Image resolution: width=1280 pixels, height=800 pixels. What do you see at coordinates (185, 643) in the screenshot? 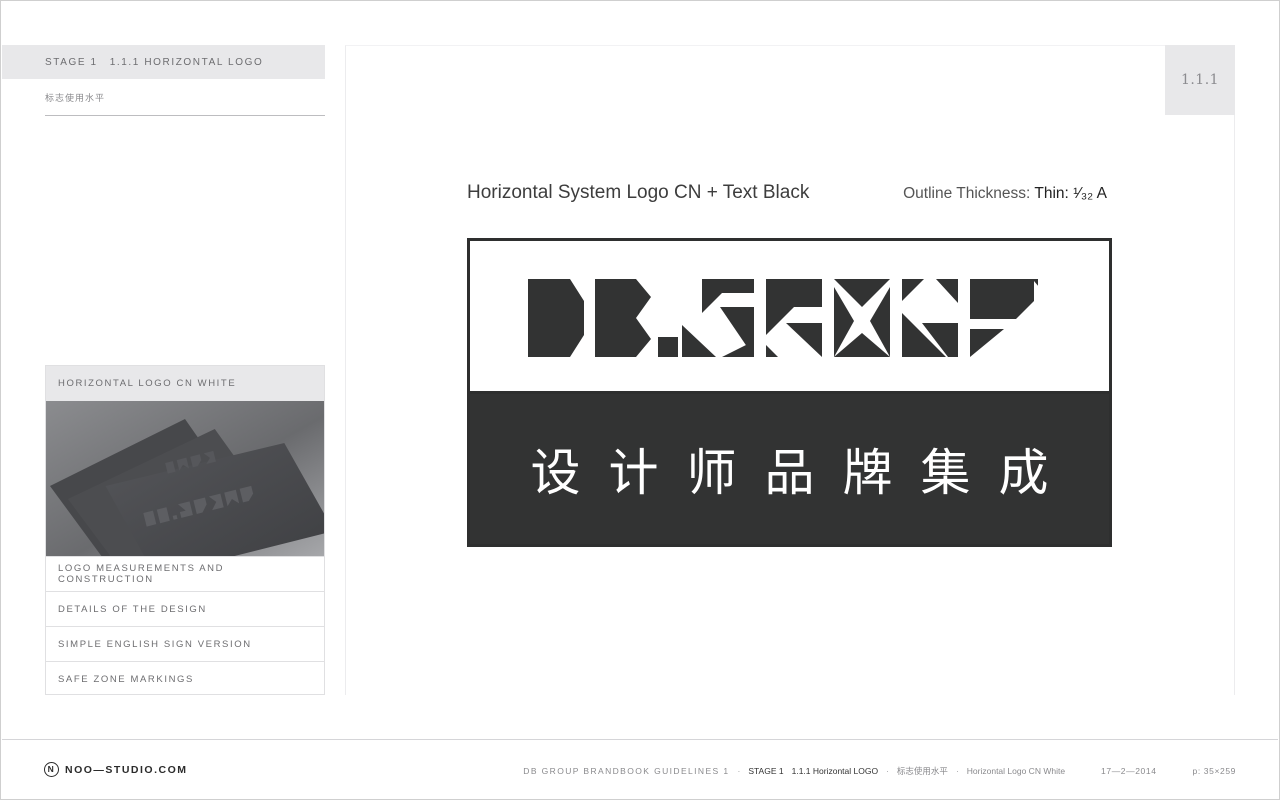
I see `link-english-sign-version: SIMPLE ENGLISH SIGN VERSION` at bounding box center [185, 643].